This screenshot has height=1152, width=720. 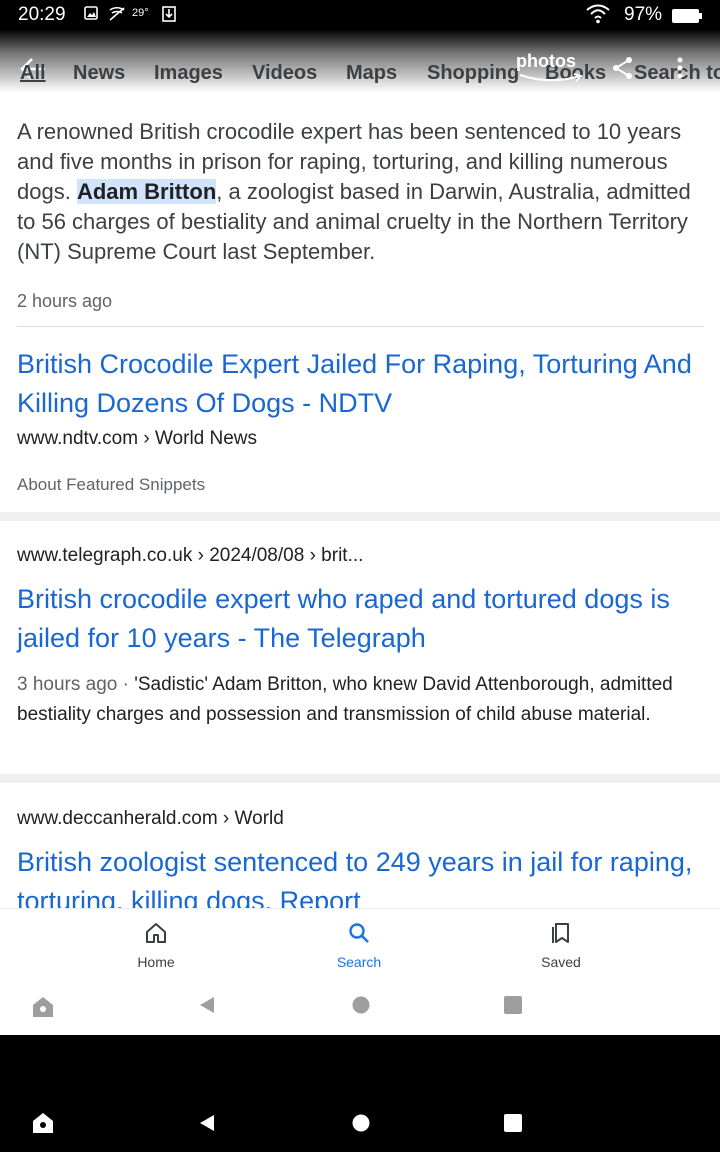 What do you see at coordinates (360, 971) in the screenshot?
I see `bottom-navigation: Home Search Saved` at bounding box center [360, 971].